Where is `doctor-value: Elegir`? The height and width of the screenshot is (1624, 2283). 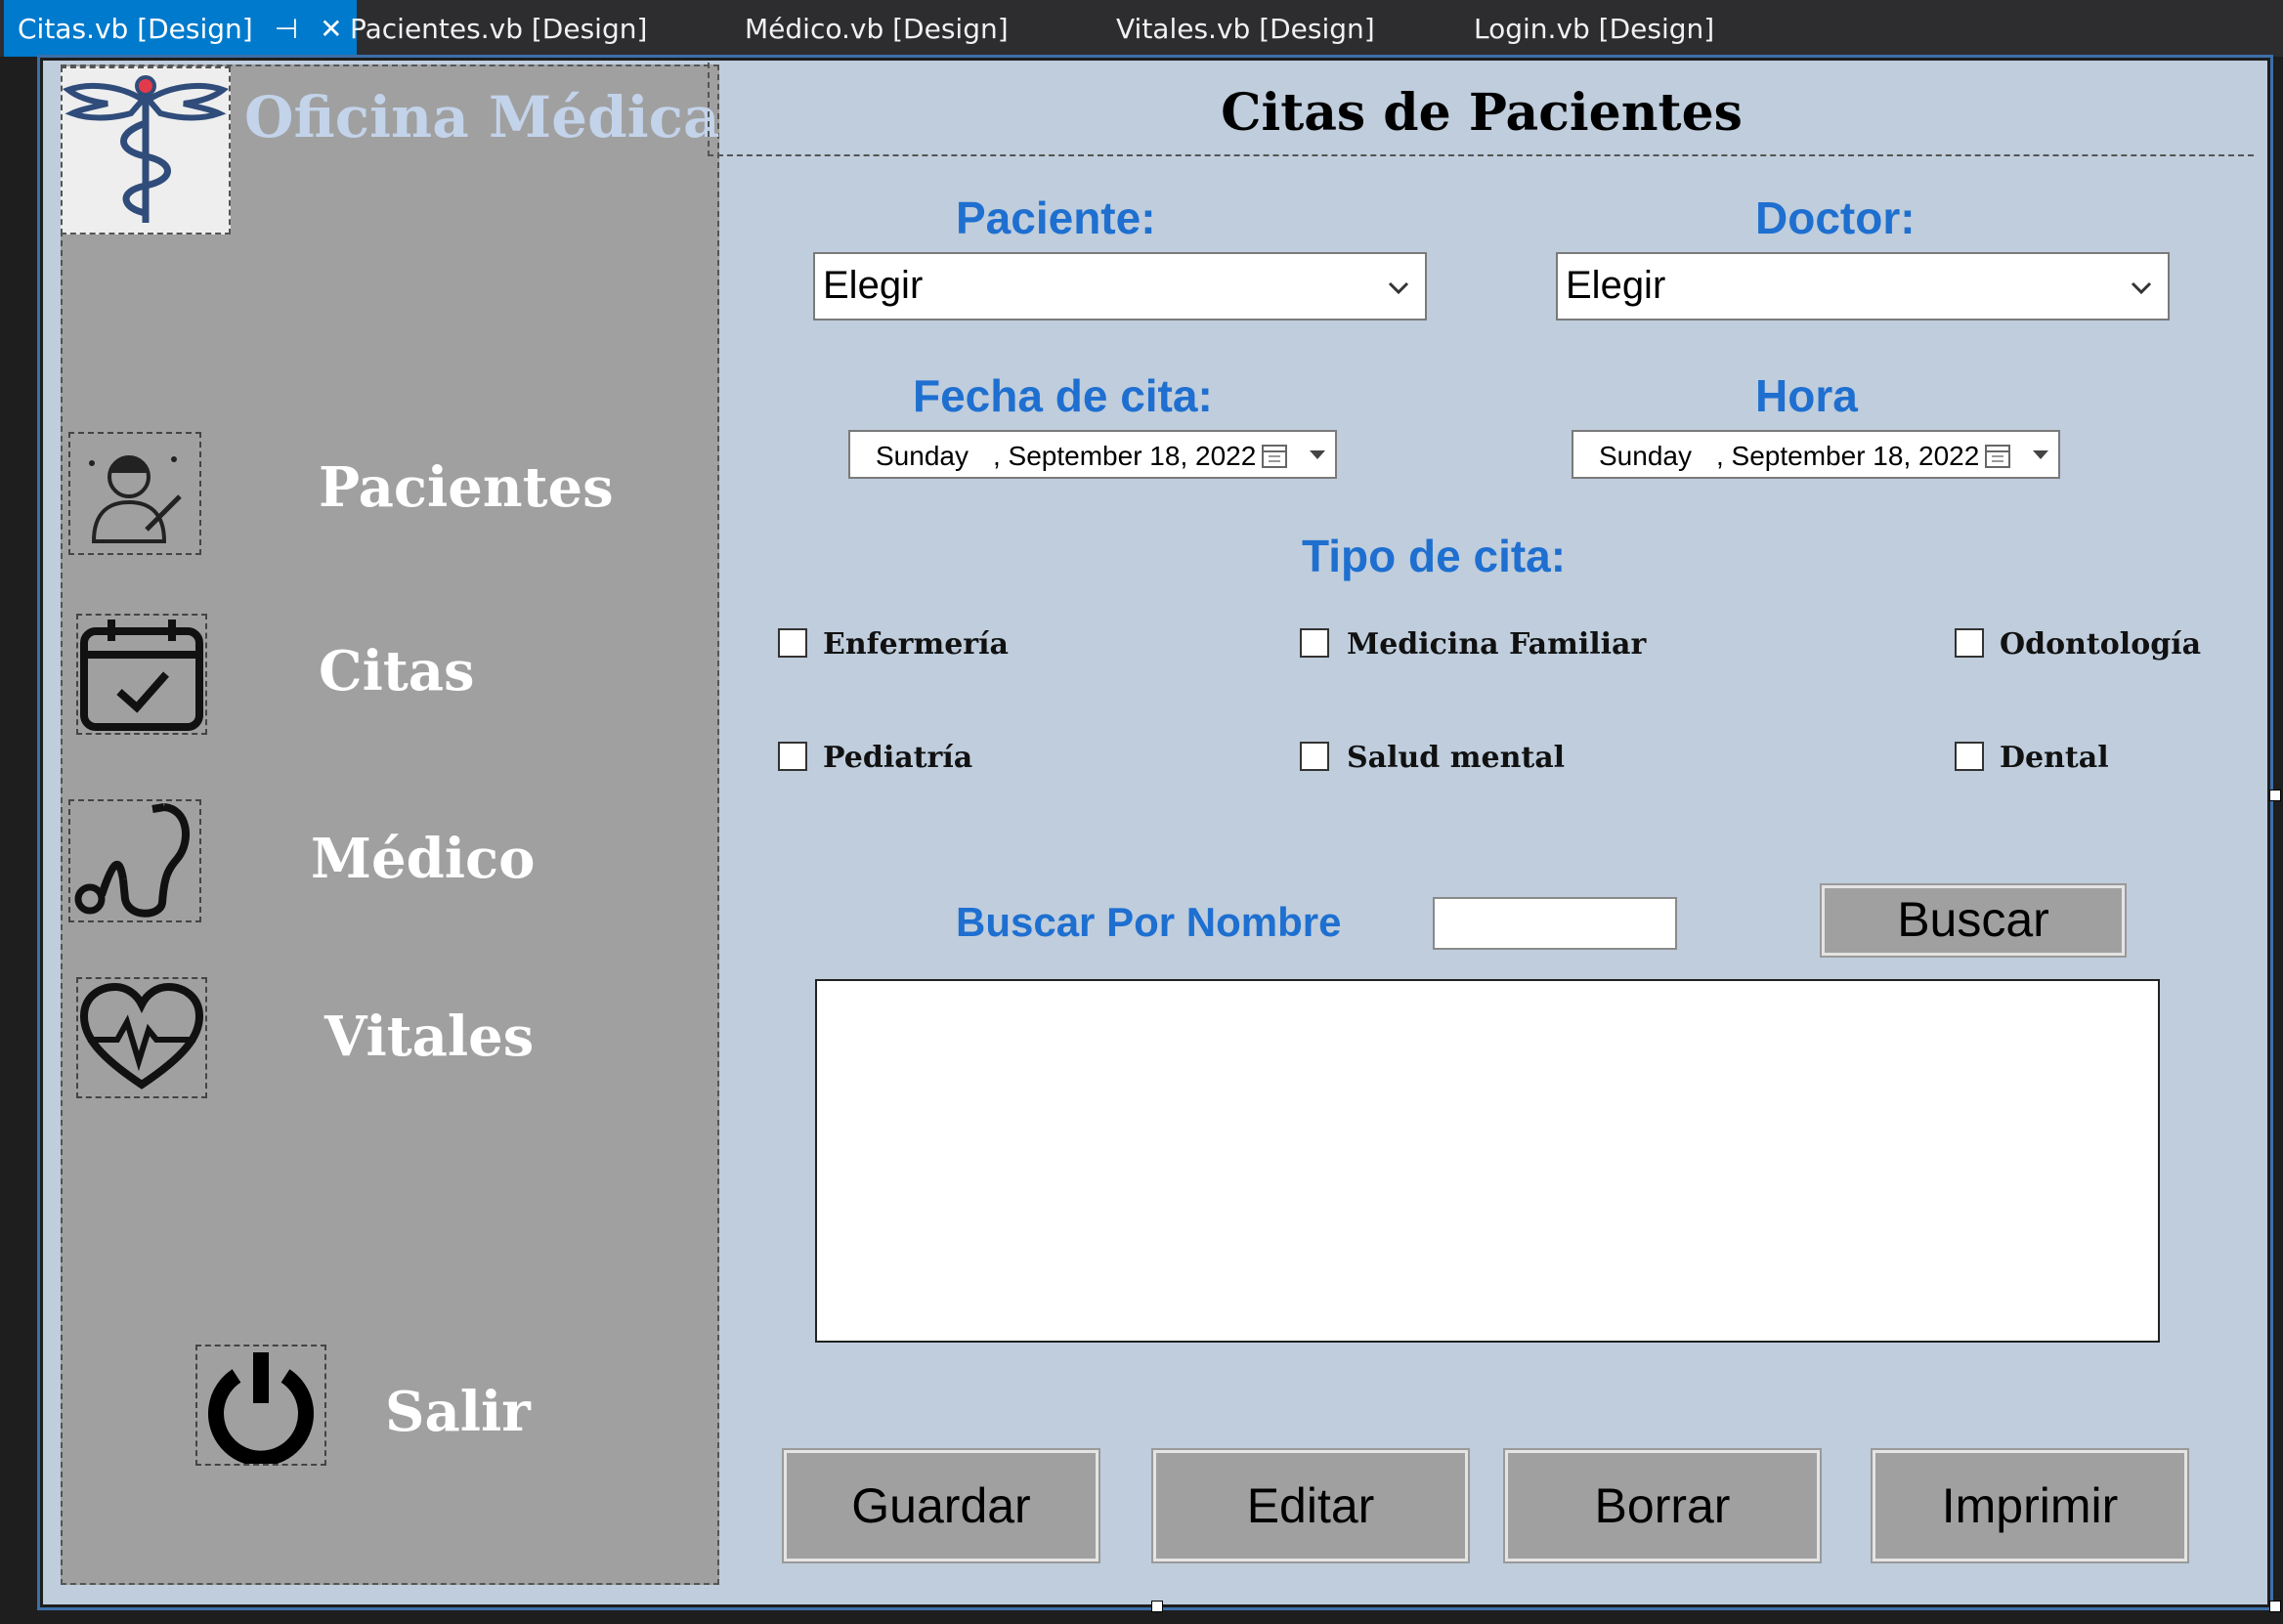 doctor-value: Elegir is located at coordinates (1616, 286).